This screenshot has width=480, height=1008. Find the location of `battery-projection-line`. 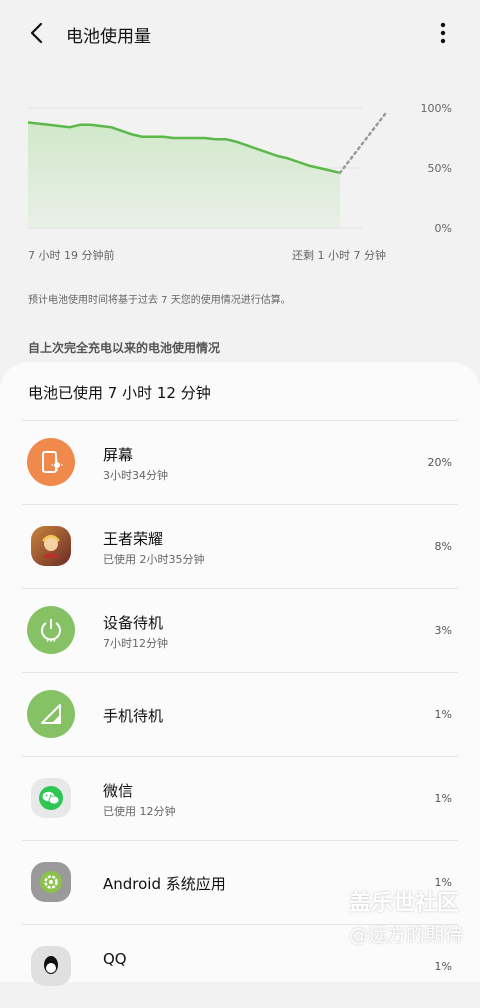

battery-projection-line is located at coordinates (363, 143).